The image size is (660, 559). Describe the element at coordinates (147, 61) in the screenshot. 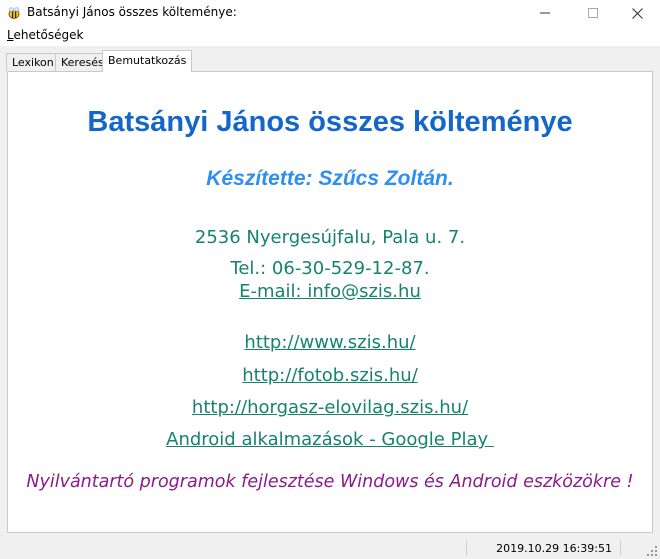

I see `tab-bemutatkozas: Bemutatkozás` at that location.